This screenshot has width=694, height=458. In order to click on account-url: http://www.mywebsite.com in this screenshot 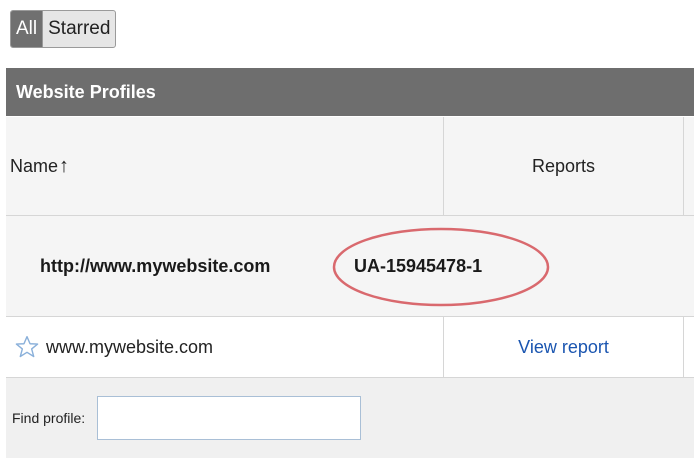, I will do `click(155, 266)`.